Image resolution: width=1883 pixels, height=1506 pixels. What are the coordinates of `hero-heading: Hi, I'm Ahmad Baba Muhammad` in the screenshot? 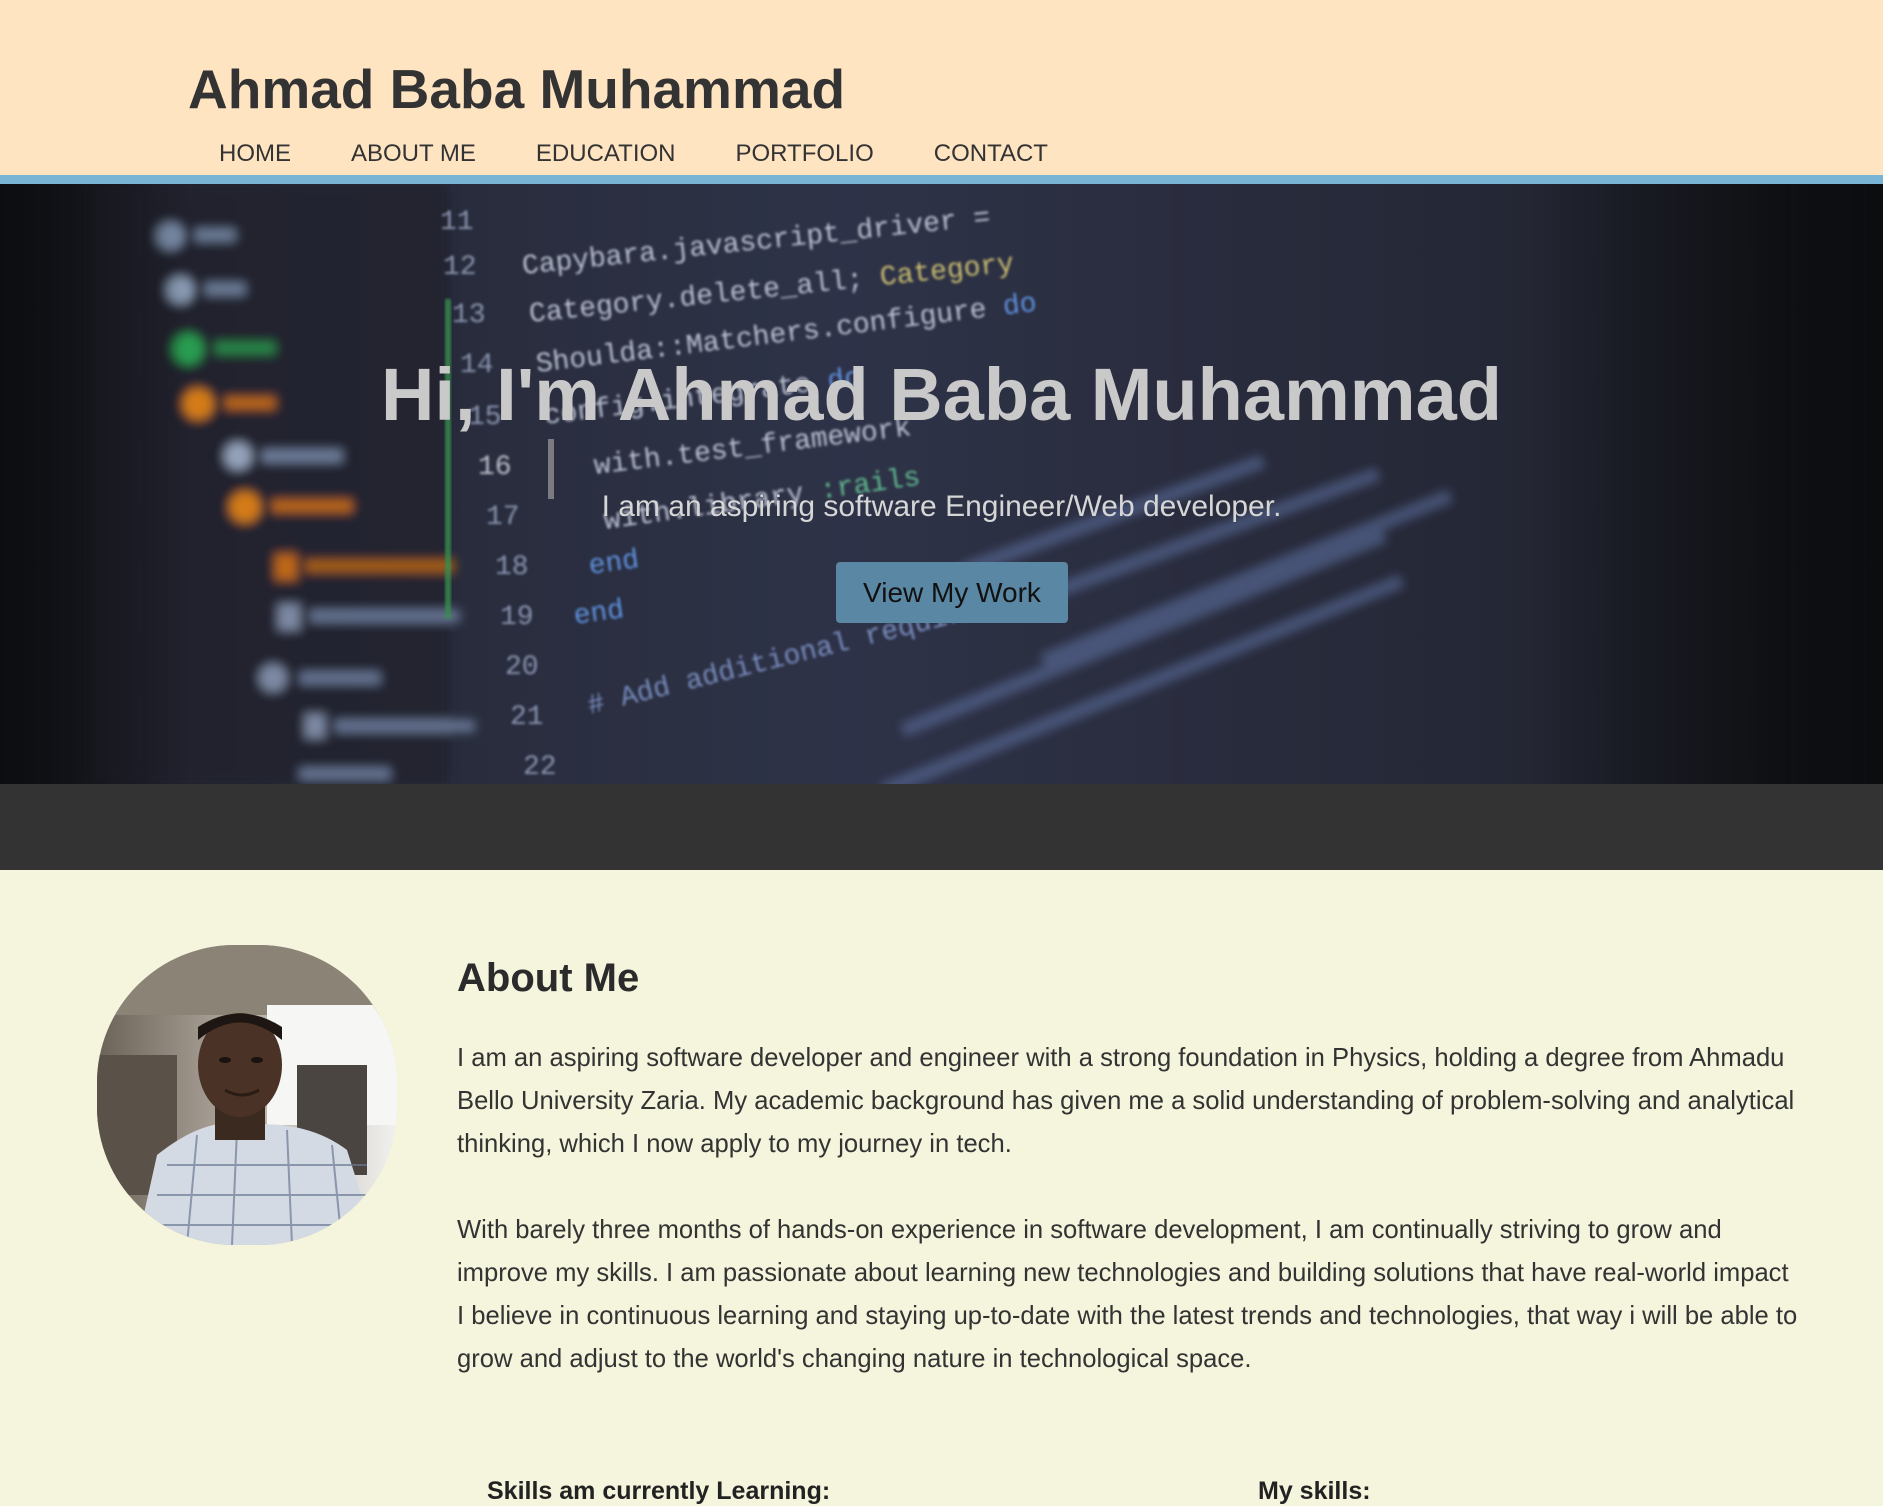 It's located at (941, 394).